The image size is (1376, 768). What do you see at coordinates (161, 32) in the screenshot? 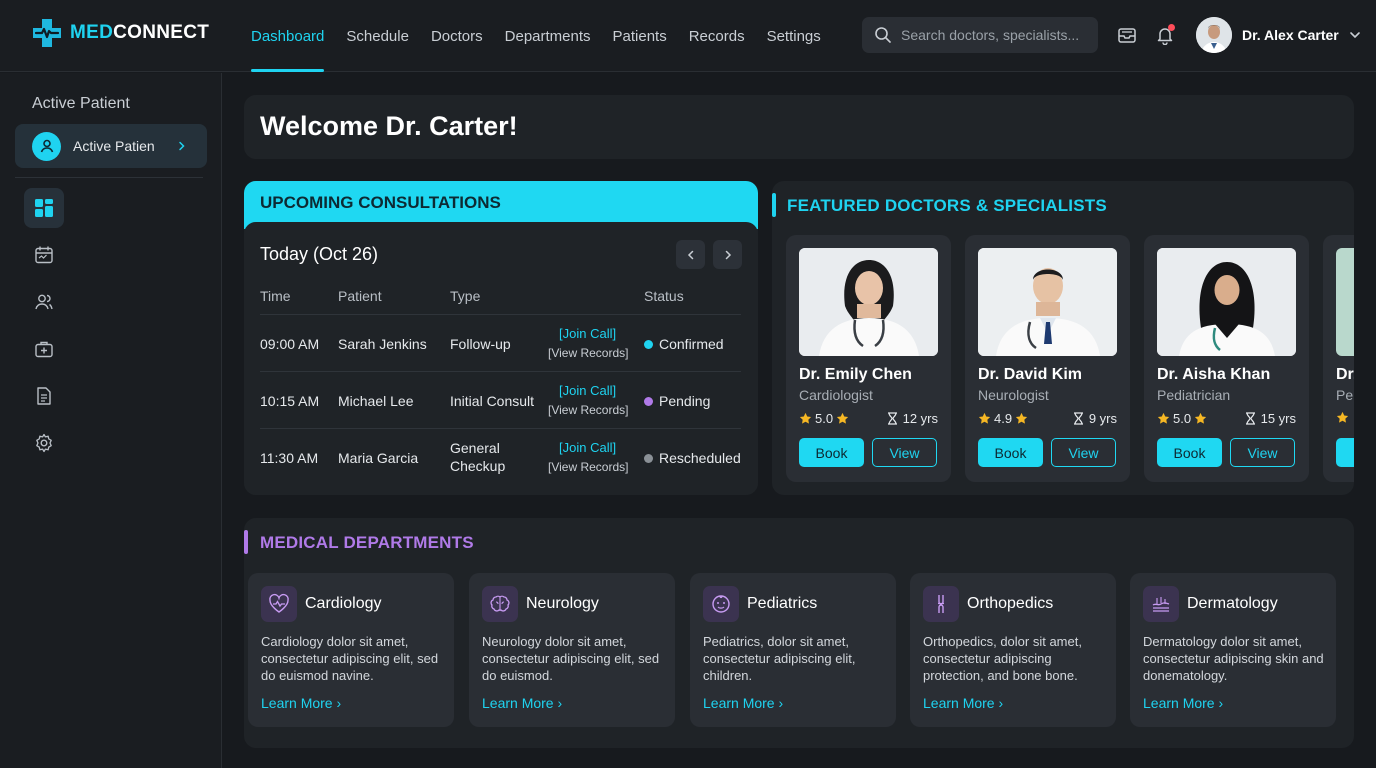
I see `brand-name-part2: CONNECT` at bounding box center [161, 32].